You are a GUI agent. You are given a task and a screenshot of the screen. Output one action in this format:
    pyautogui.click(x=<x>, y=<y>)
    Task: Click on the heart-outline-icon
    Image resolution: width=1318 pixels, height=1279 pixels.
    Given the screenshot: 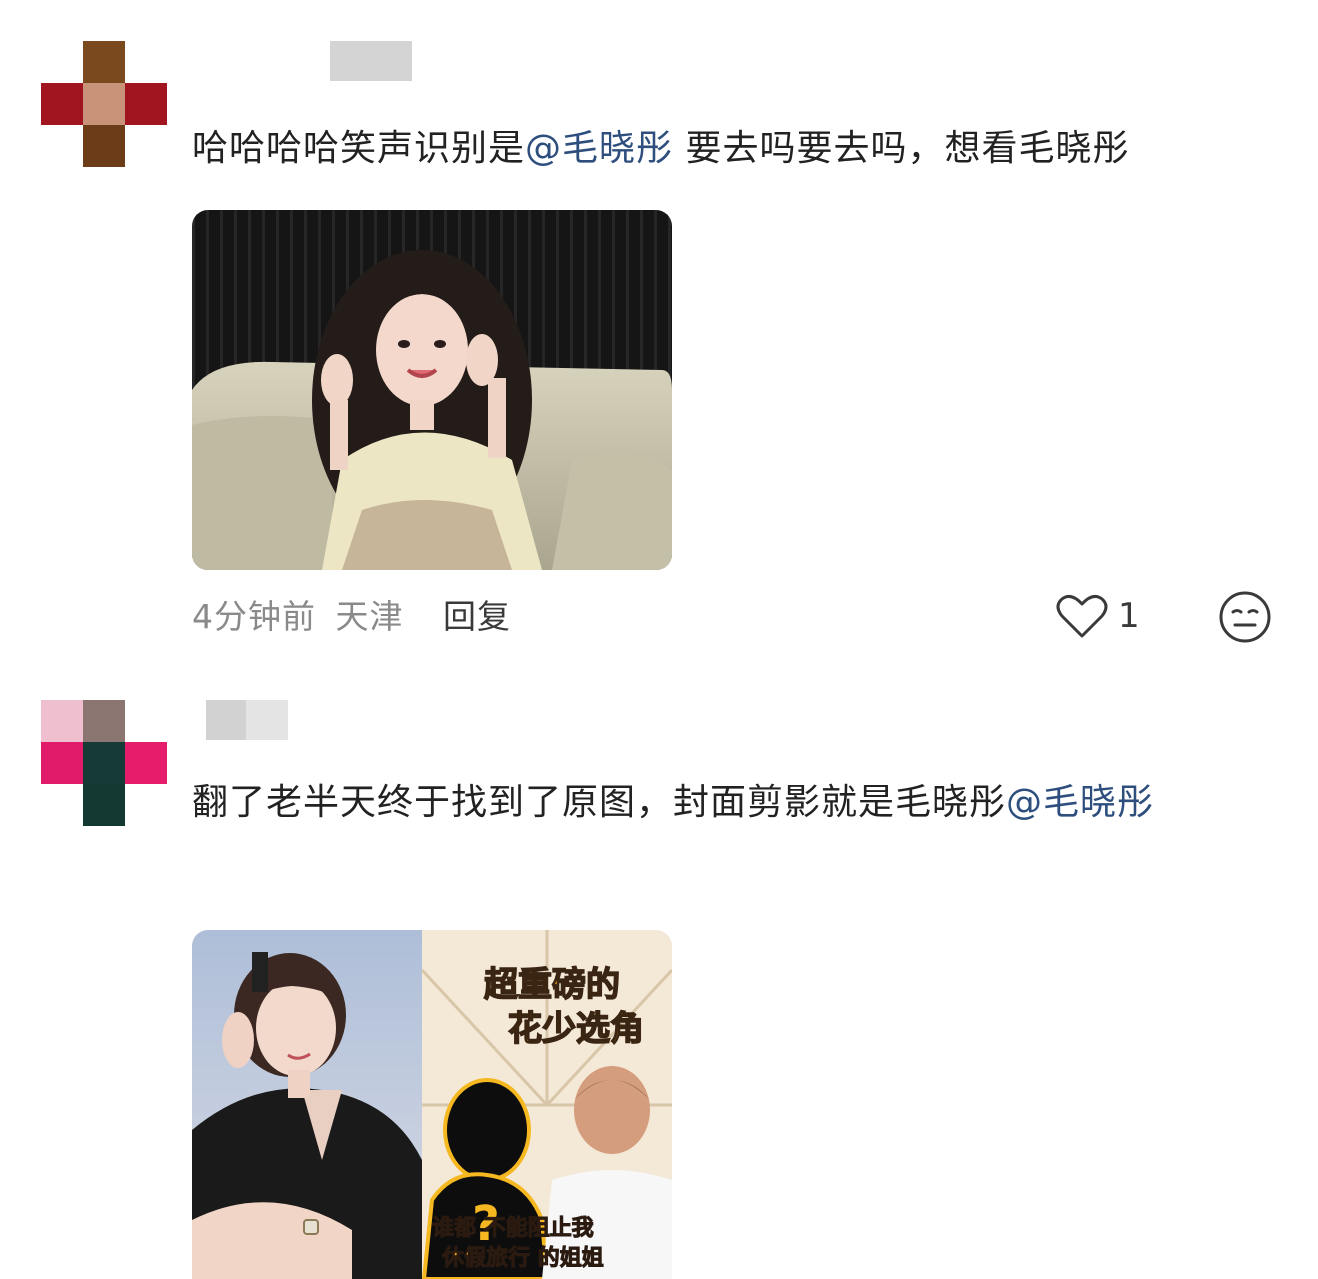 What is the action you would take?
    pyautogui.click(x=1082, y=616)
    